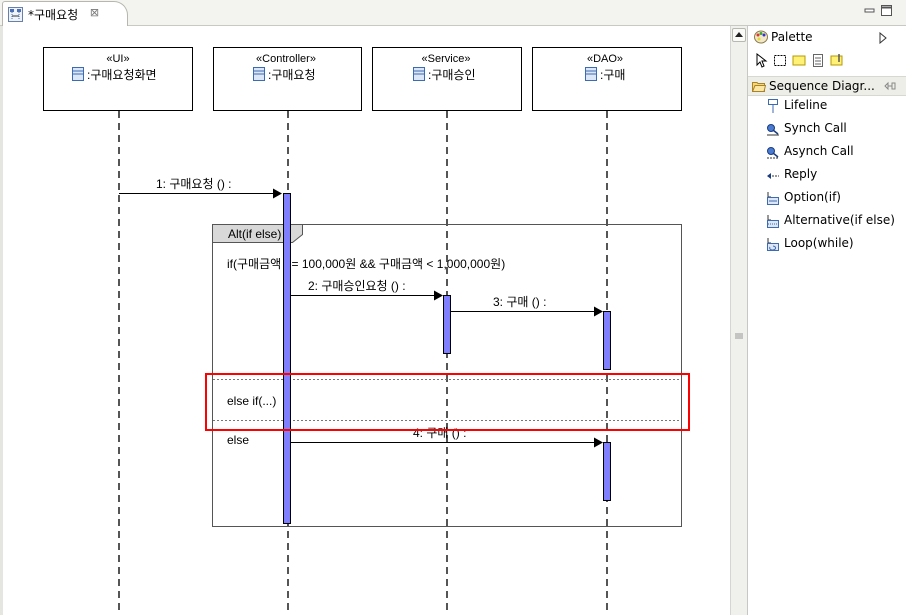 The width and height of the screenshot is (906, 615). Describe the element at coordinates (773, 153) in the screenshot. I see `asynch-call-icon` at that location.